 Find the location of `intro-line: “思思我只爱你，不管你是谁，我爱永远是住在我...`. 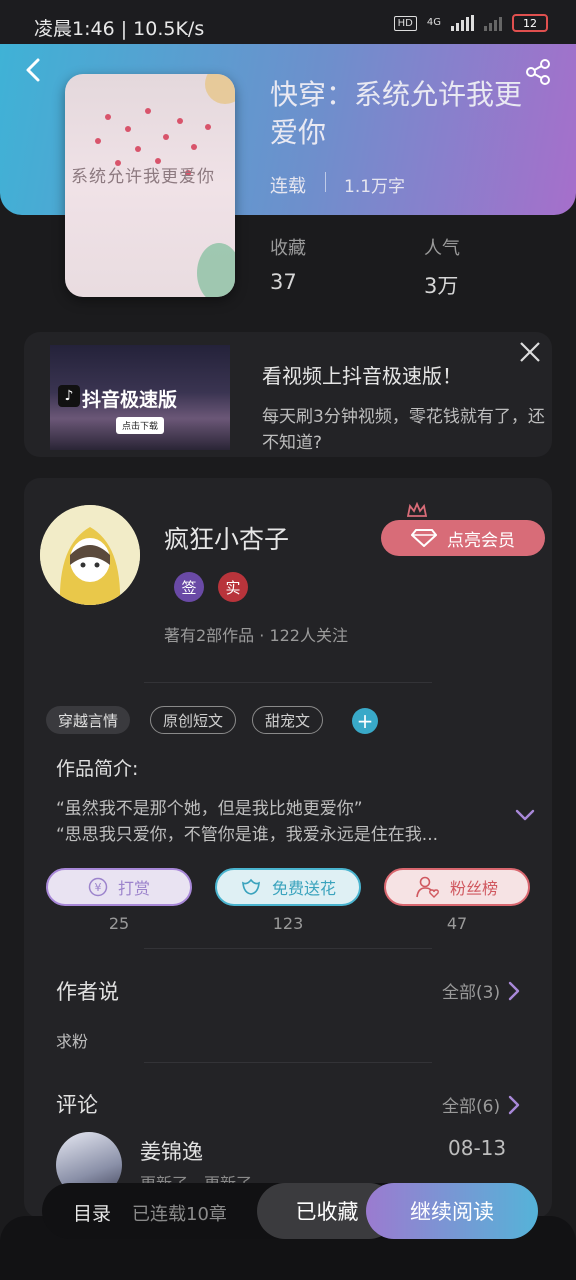

intro-line: “思思我只爱你，不管你是谁，我爱永远是住在我... is located at coordinates (247, 835).